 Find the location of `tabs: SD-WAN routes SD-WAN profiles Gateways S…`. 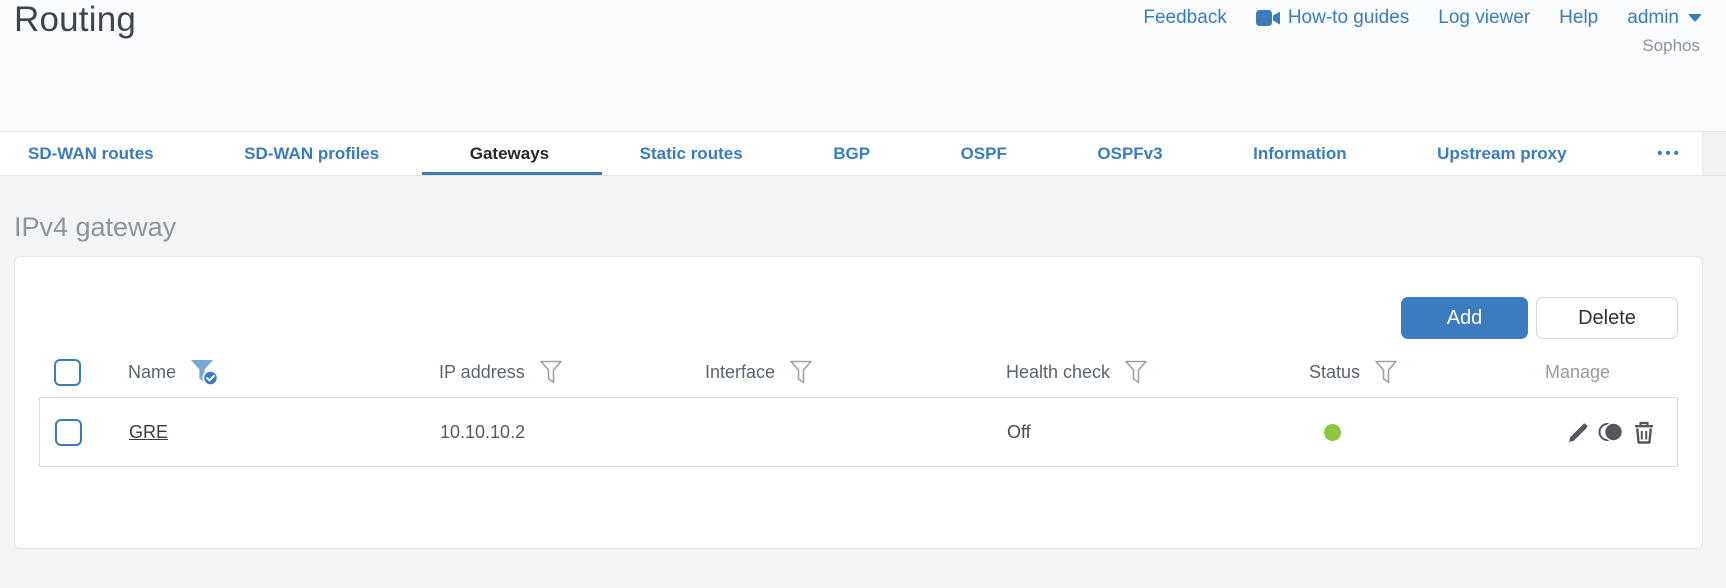

tabs: SD-WAN routes SD-WAN profiles Gateways S… is located at coordinates (855, 153).